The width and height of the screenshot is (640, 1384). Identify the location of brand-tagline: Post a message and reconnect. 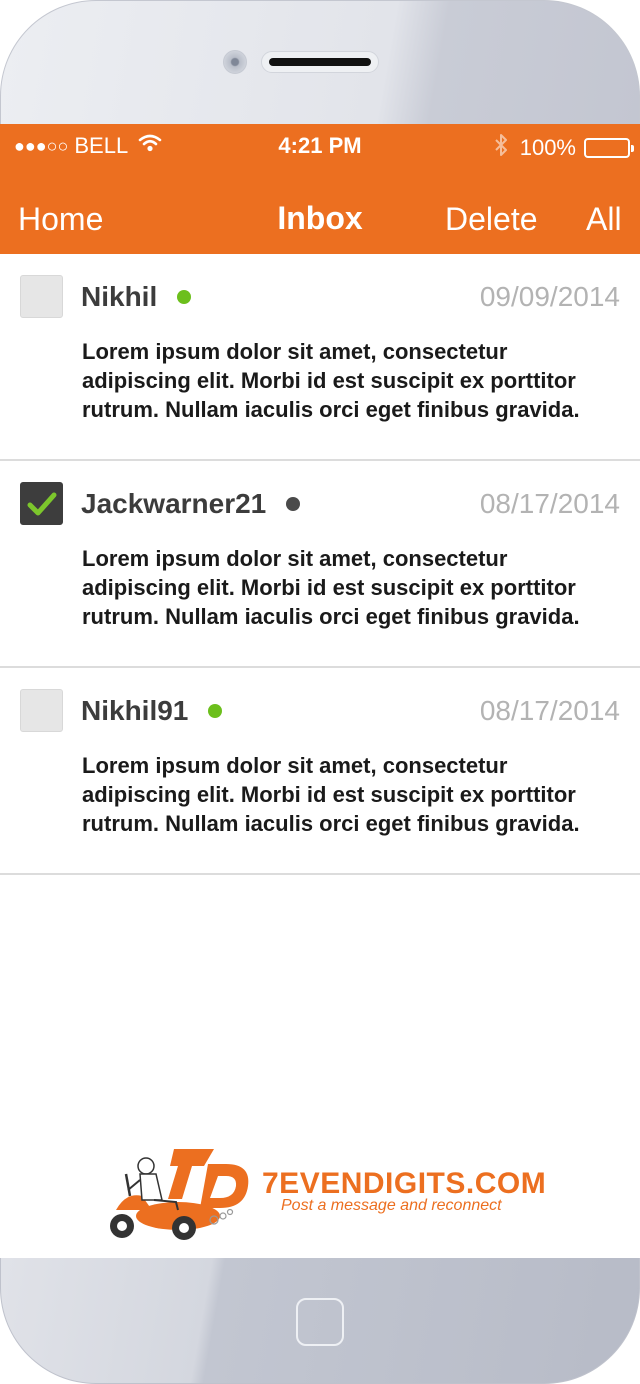
(391, 1205).